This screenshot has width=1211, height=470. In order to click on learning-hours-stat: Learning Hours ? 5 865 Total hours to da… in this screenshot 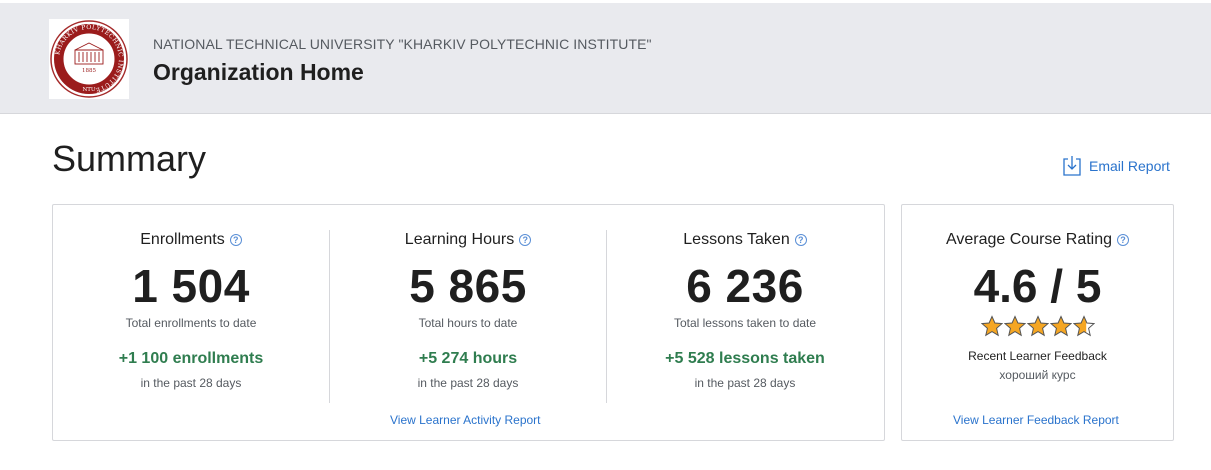, I will do `click(468, 323)`.